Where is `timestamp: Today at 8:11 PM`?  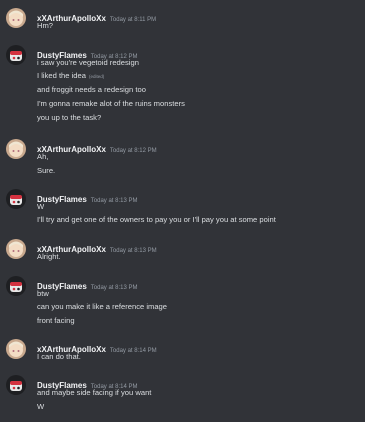
timestamp: Today at 8:11 PM is located at coordinates (133, 20).